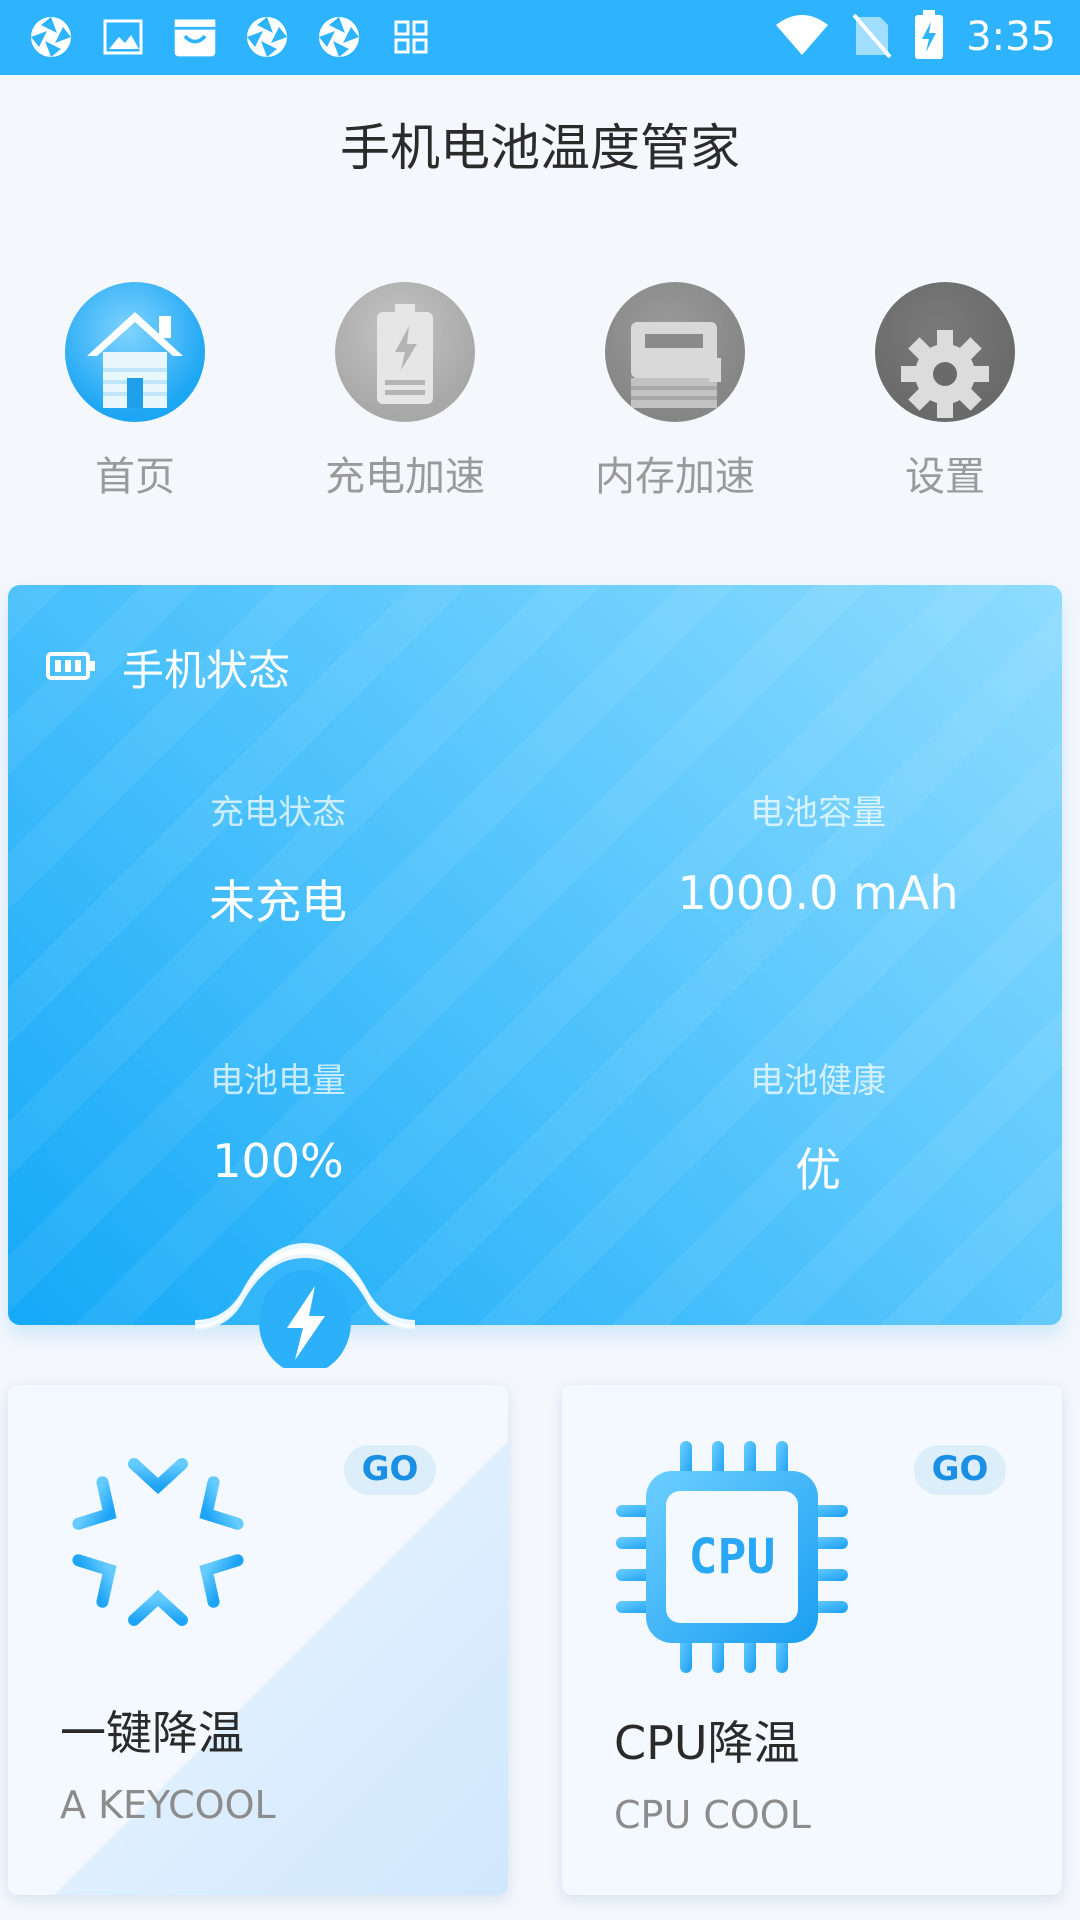 Image resolution: width=1080 pixels, height=1920 pixels. I want to click on battery-capacity-value: 1000.0 mAh, so click(818, 893).